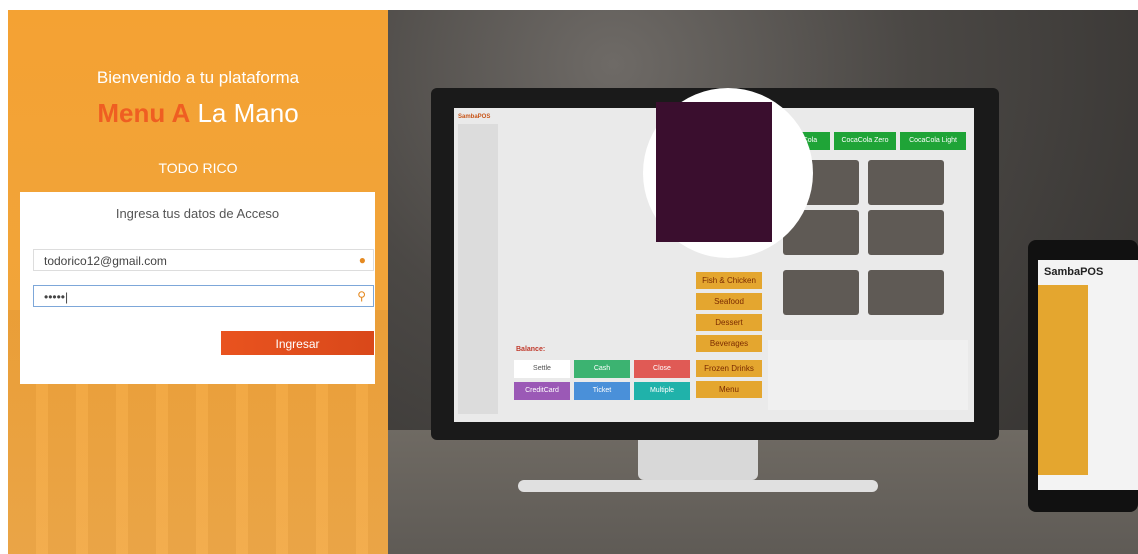  What do you see at coordinates (542, 391) in the screenshot?
I see `pos-button: CreditCard` at bounding box center [542, 391].